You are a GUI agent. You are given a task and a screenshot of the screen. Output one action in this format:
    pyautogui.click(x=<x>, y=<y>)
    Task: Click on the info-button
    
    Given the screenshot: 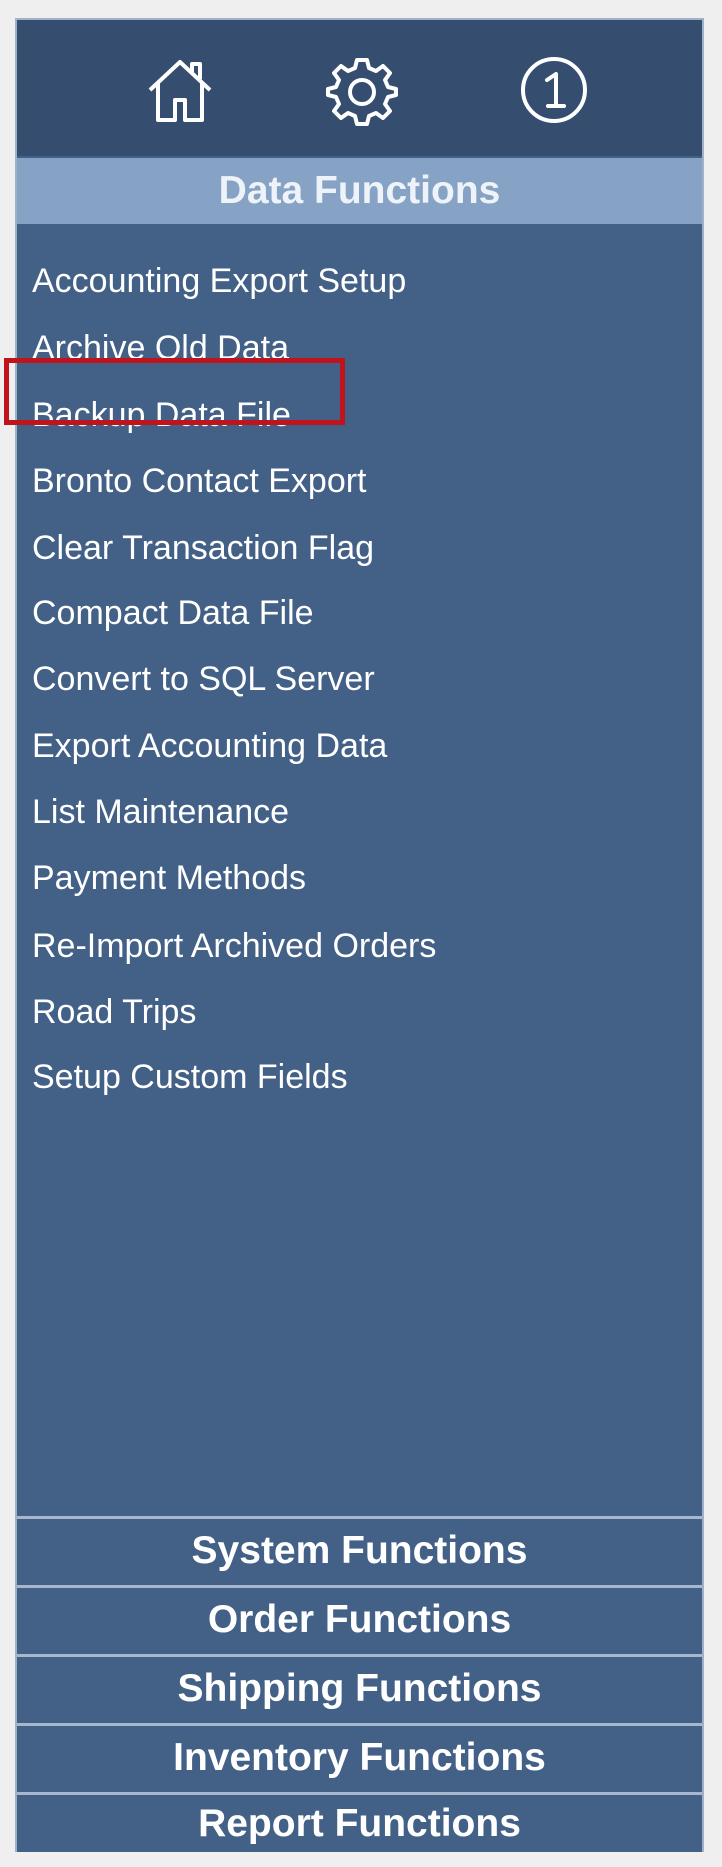 What is the action you would take?
    pyautogui.click(x=554, y=90)
    